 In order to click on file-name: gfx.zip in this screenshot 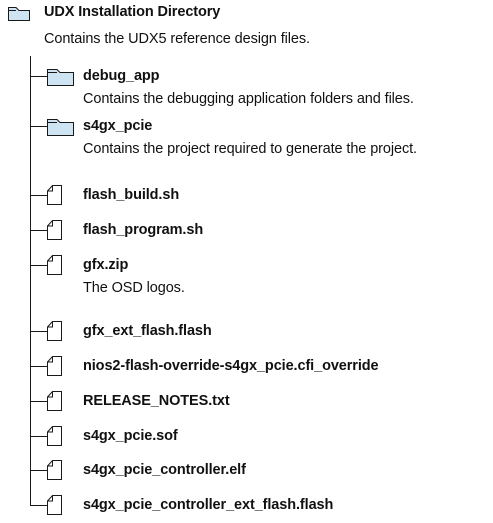, I will do `click(106, 265)`.